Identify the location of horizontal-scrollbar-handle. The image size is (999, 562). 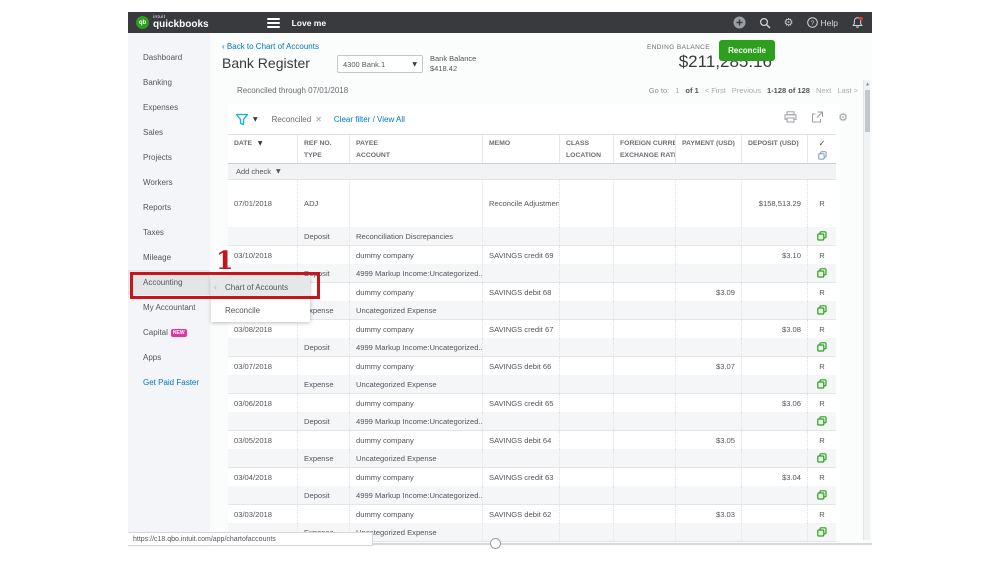
(495, 543).